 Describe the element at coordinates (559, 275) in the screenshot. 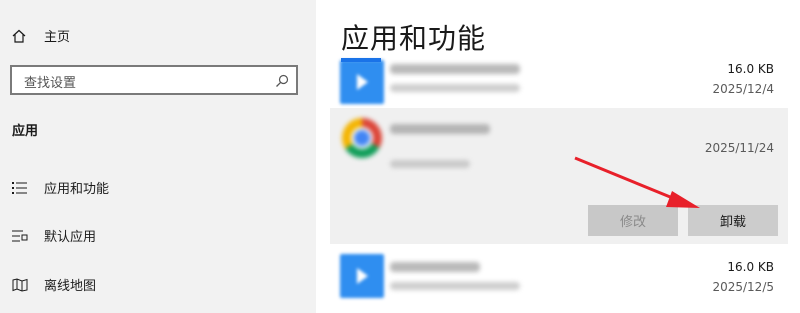

I see `app-list-item: 16.0 KB 2025/12/5` at that location.